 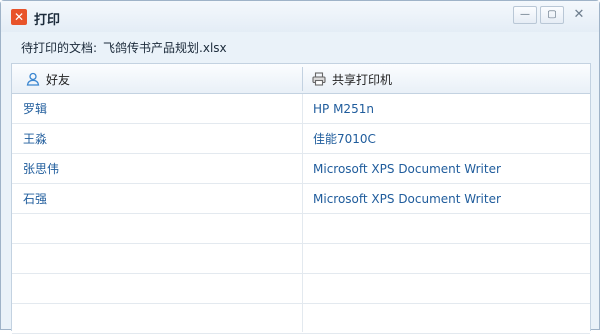 I want to click on column-header-friend: 好友, so click(x=161, y=79).